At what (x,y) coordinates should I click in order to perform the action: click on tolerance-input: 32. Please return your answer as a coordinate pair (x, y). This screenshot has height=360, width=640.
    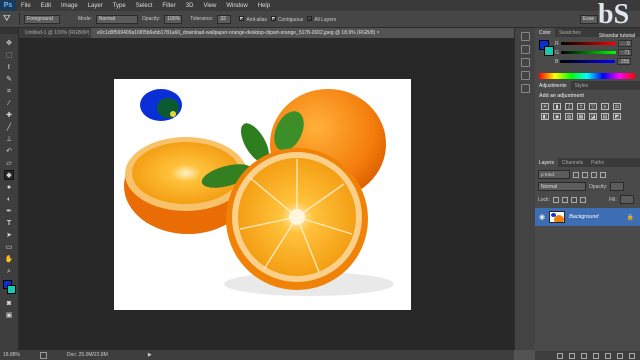
    Looking at the image, I should click on (224, 19).